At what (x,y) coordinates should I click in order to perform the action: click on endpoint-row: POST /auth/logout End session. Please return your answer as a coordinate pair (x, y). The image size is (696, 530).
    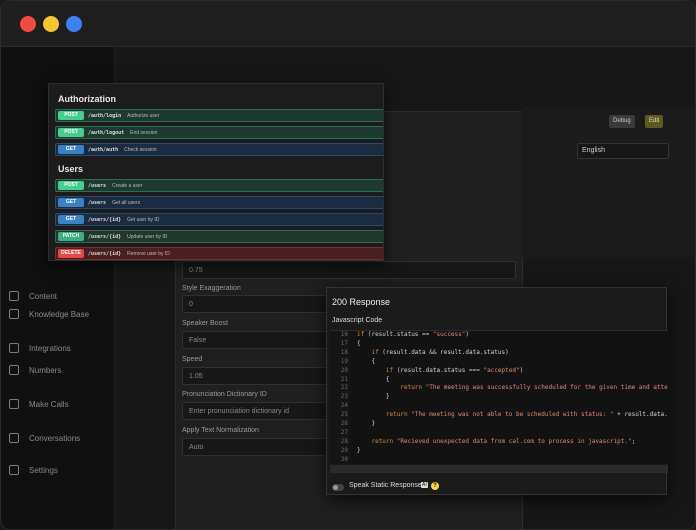
    Looking at the image, I should click on (219, 132).